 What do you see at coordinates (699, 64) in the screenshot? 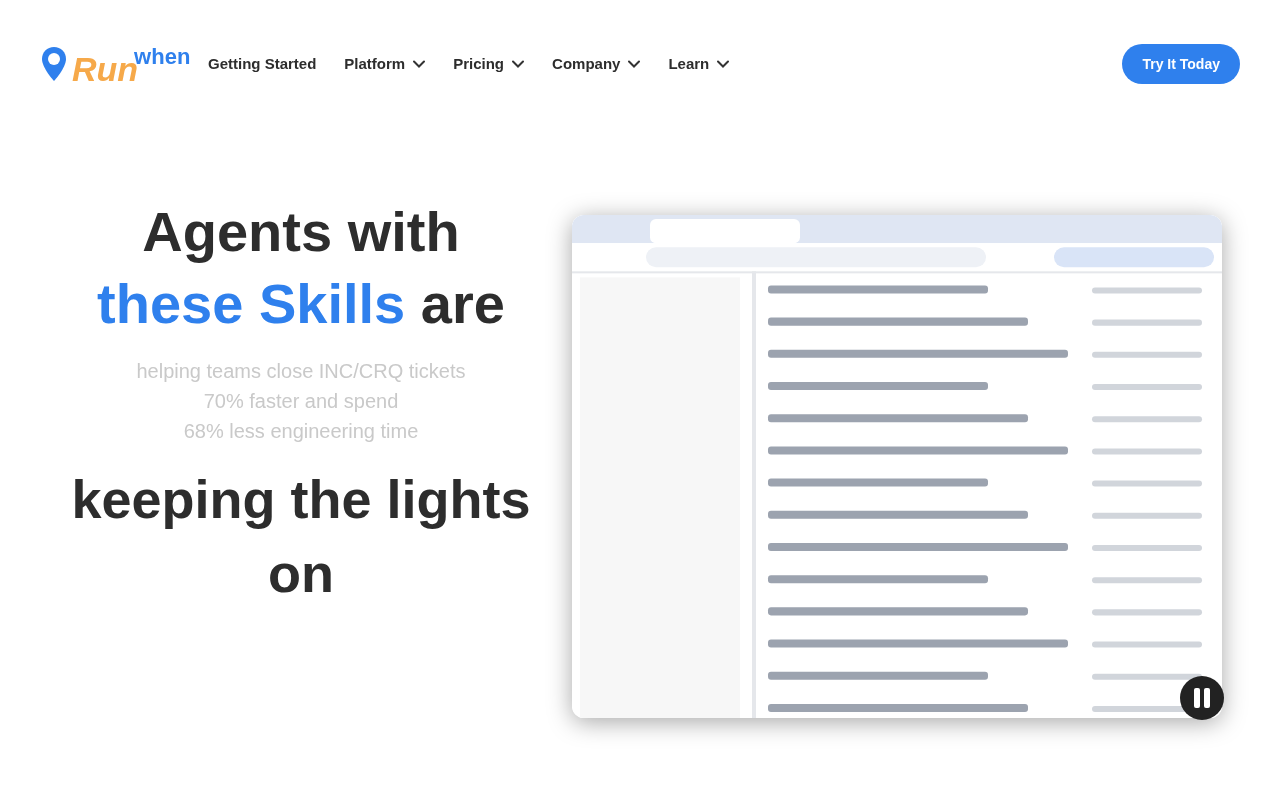
I see `nav-link: Learn` at bounding box center [699, 64].